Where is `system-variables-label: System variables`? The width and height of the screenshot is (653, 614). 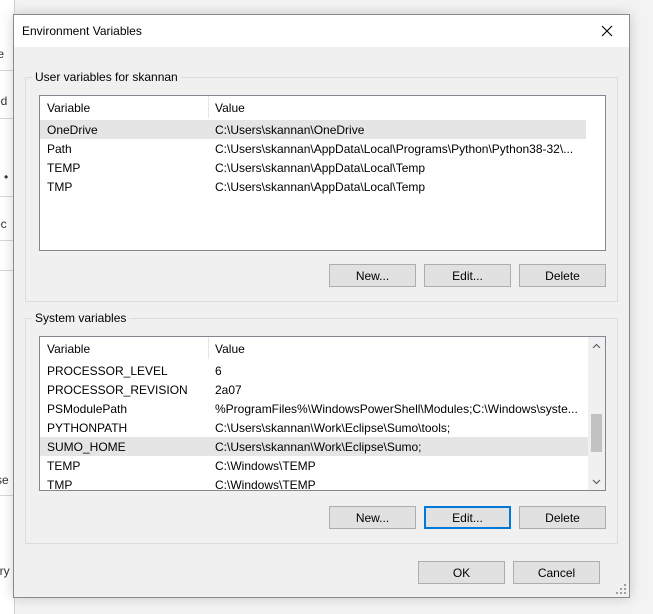
system-variables-label: System variables is located at coordinates (81, 318).